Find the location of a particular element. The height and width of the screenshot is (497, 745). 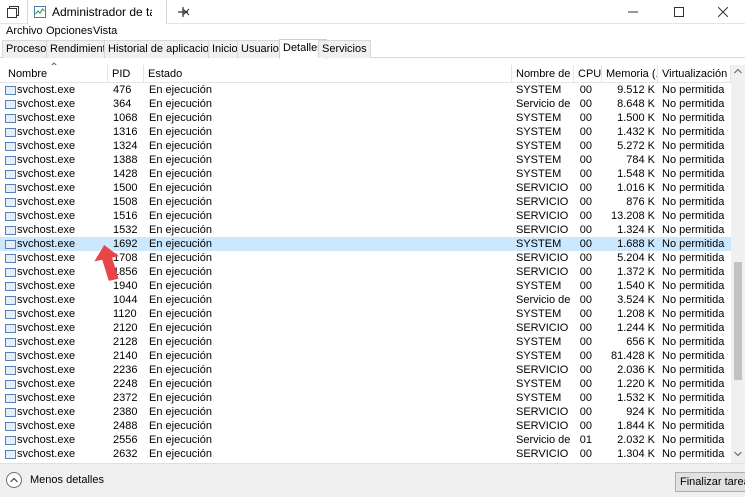

menu-file: Archivo is located at coordinates (24, 31).